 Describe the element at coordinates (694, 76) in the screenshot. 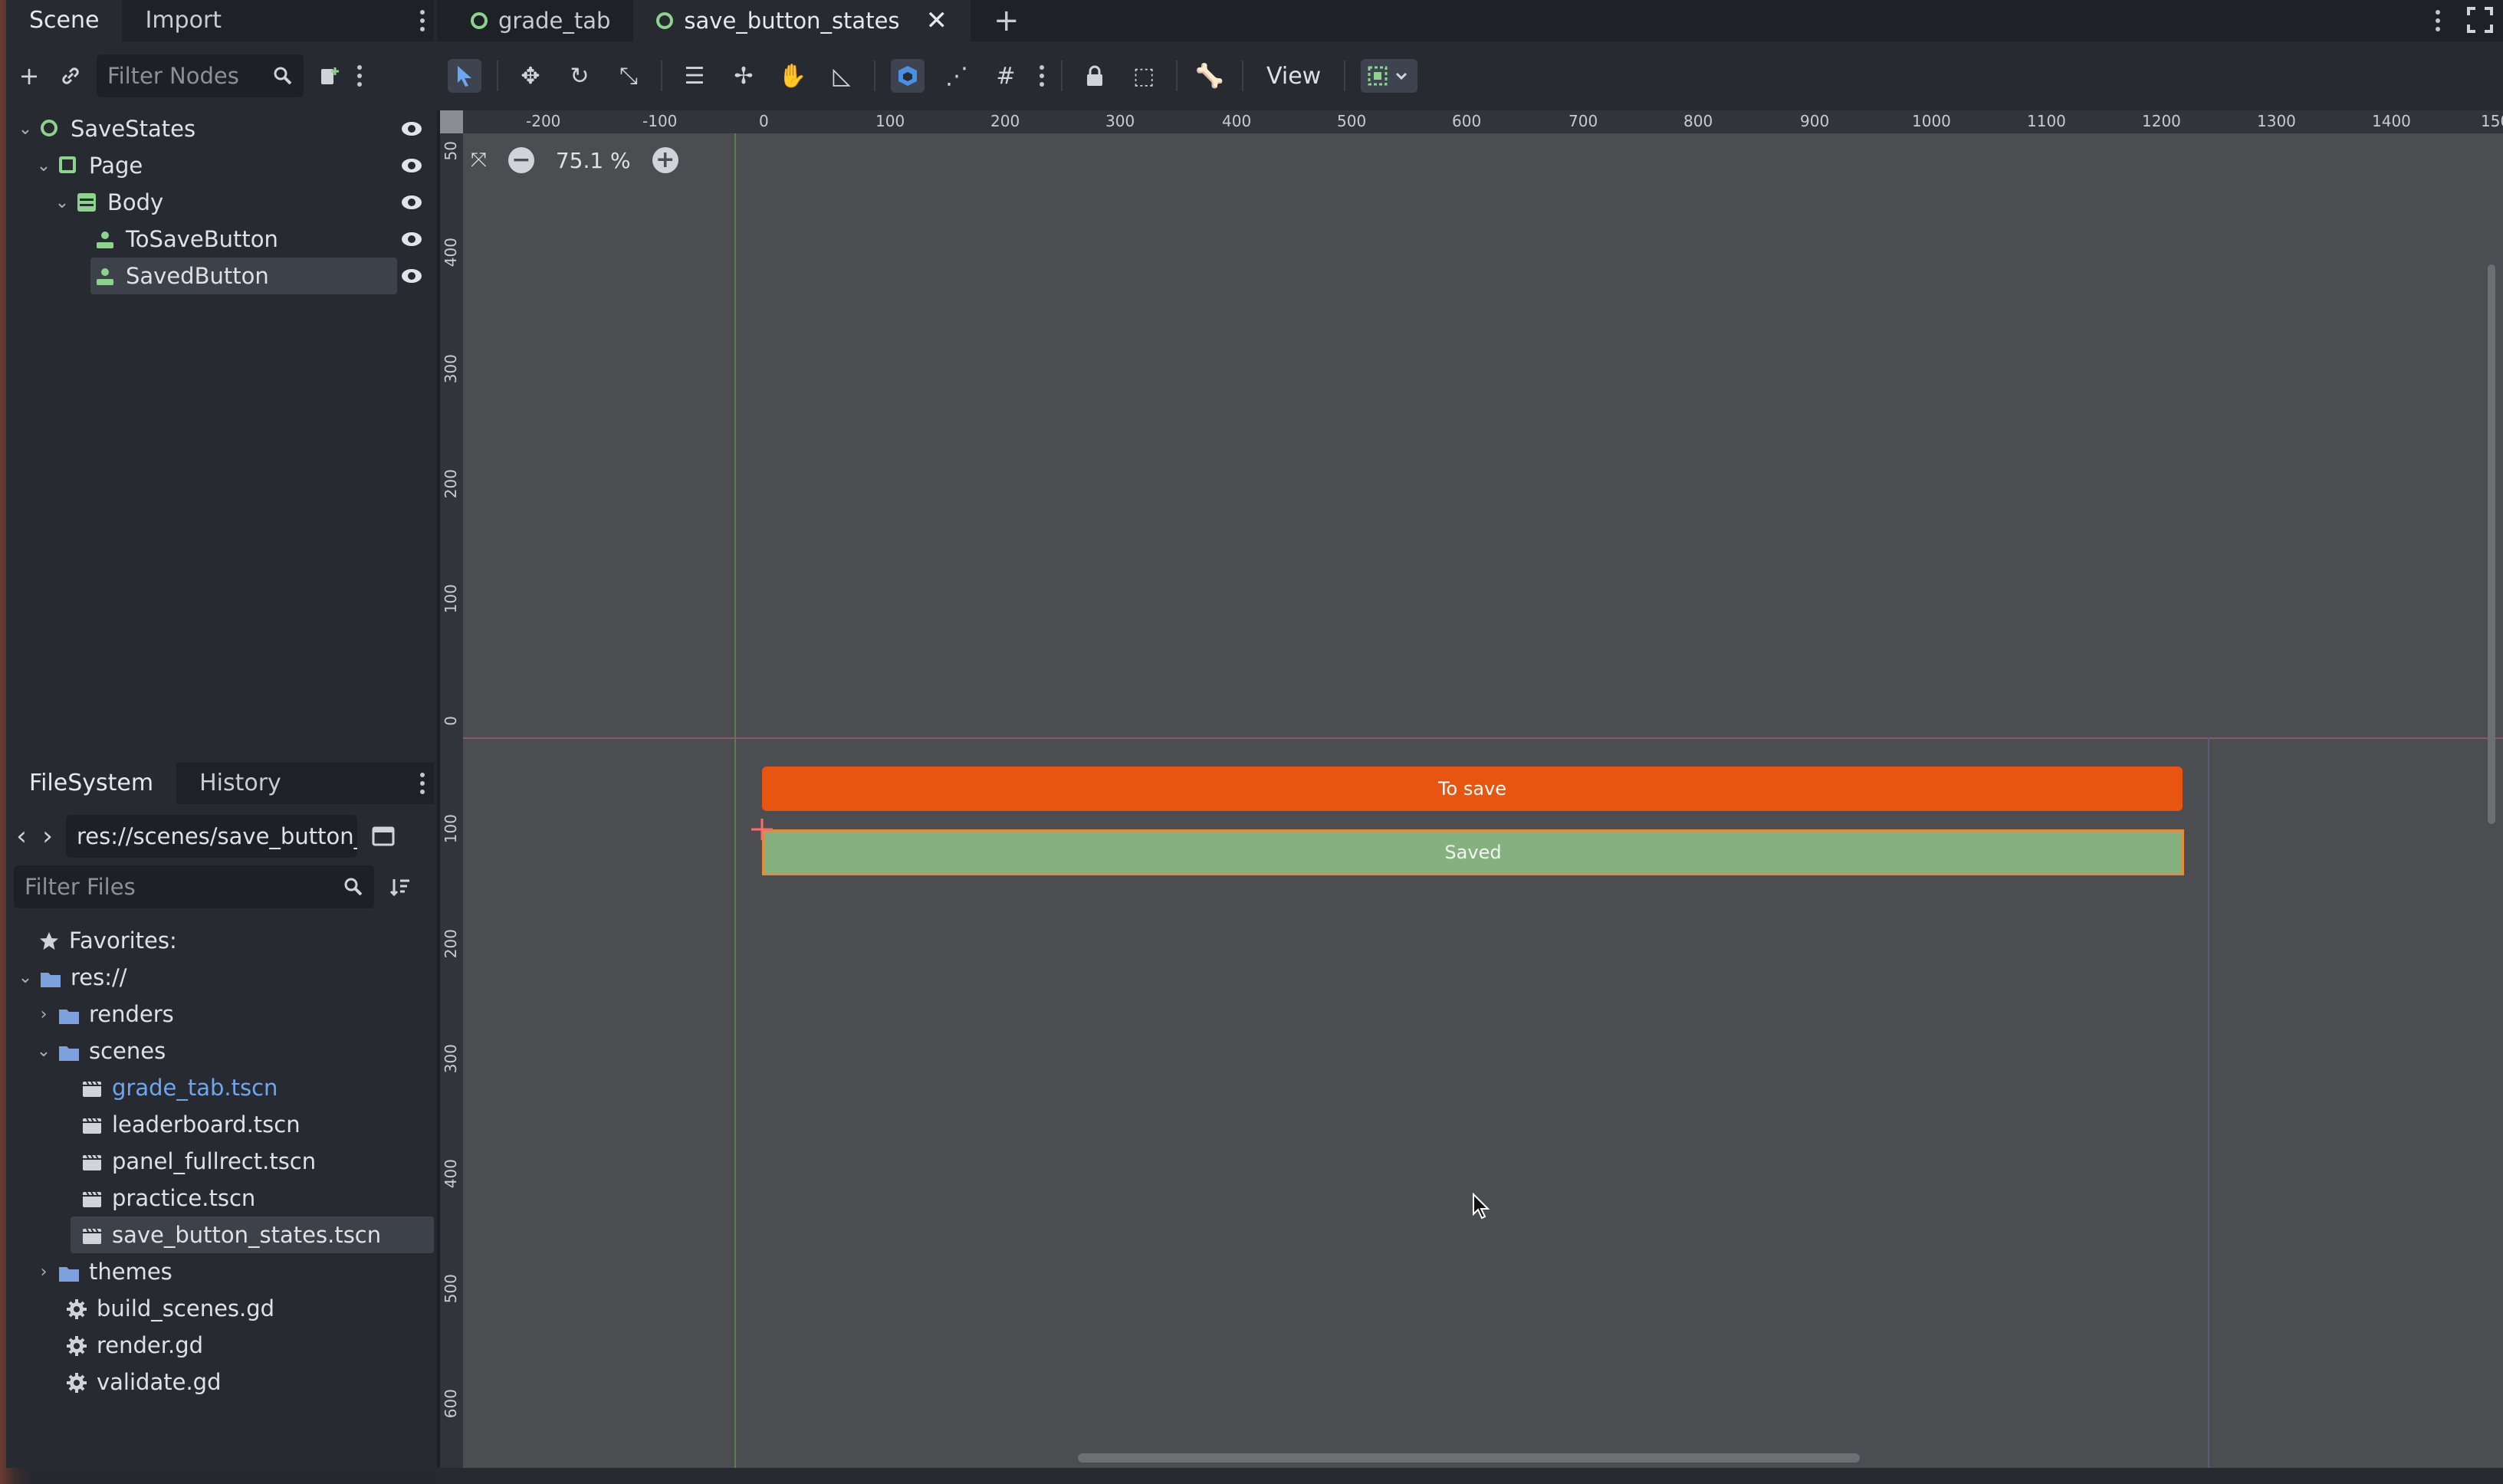

I see `list-select-icon: ☰` at that location.